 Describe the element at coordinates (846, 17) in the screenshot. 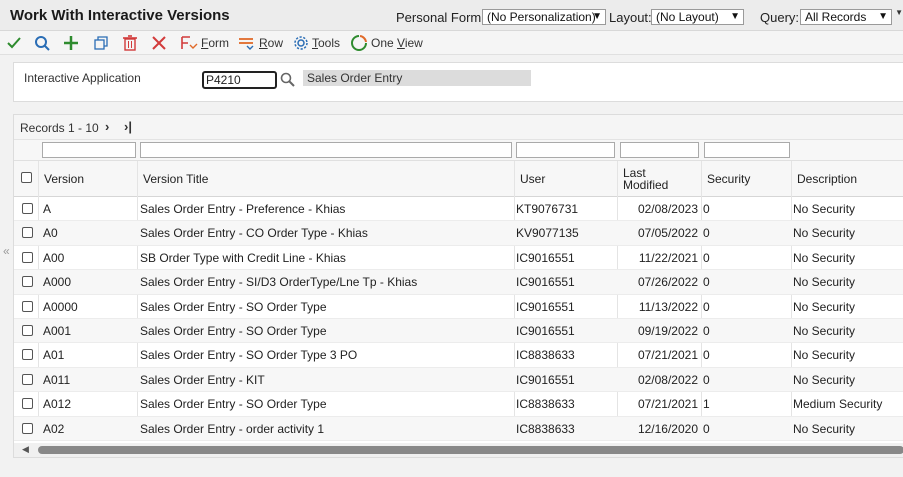

I see `query-select: All Records ▼` at that location.